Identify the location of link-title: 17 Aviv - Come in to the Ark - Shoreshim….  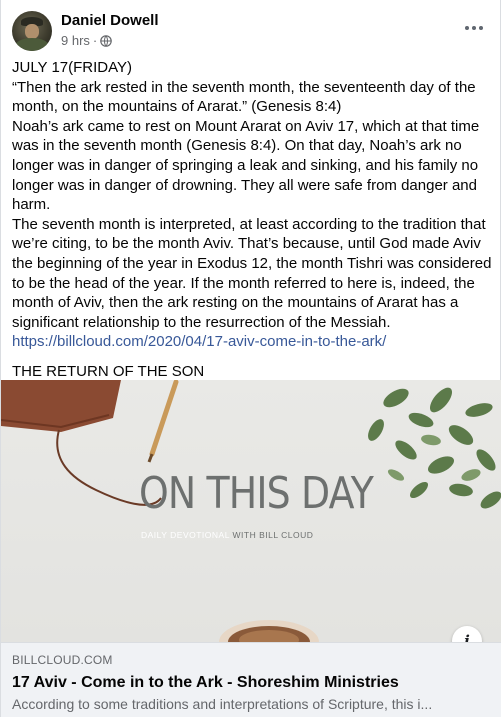
(205, 683).